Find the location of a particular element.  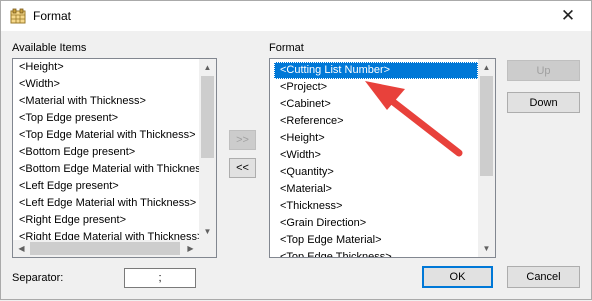

list-item: <Material> is located at coordinates (376, 189).